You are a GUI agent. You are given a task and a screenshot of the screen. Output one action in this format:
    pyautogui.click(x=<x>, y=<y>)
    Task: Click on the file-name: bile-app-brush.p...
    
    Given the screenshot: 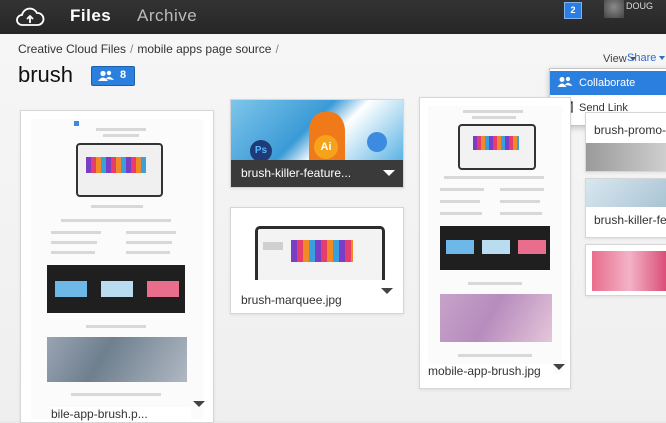 What is the action you would take?
    pyautogui.click(x=121, y=414)
    